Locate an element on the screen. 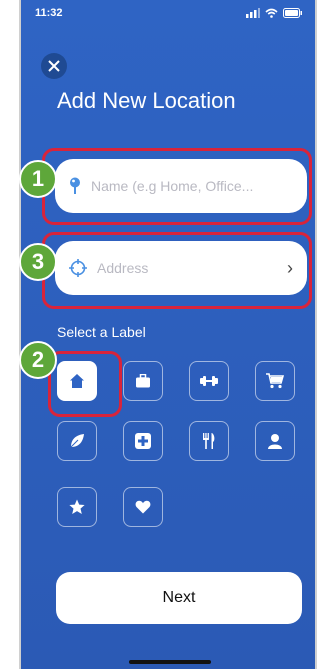 Image resolution: width=336 pixels, height=669 pixels. label-shopping is located at coordinates (275, 381).